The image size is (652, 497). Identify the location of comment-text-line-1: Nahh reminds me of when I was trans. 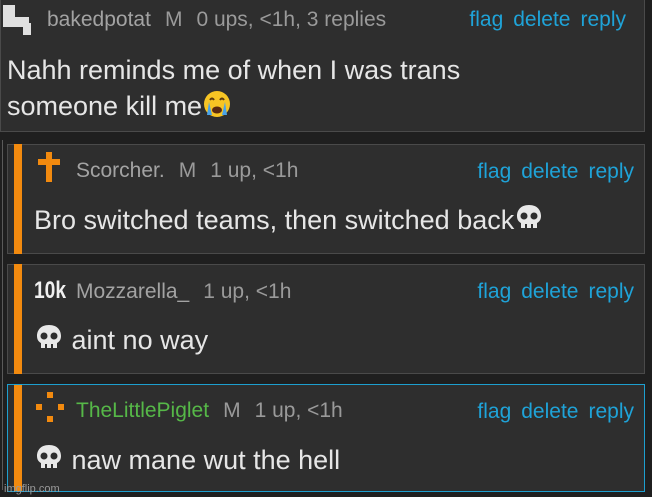
(234, 70).